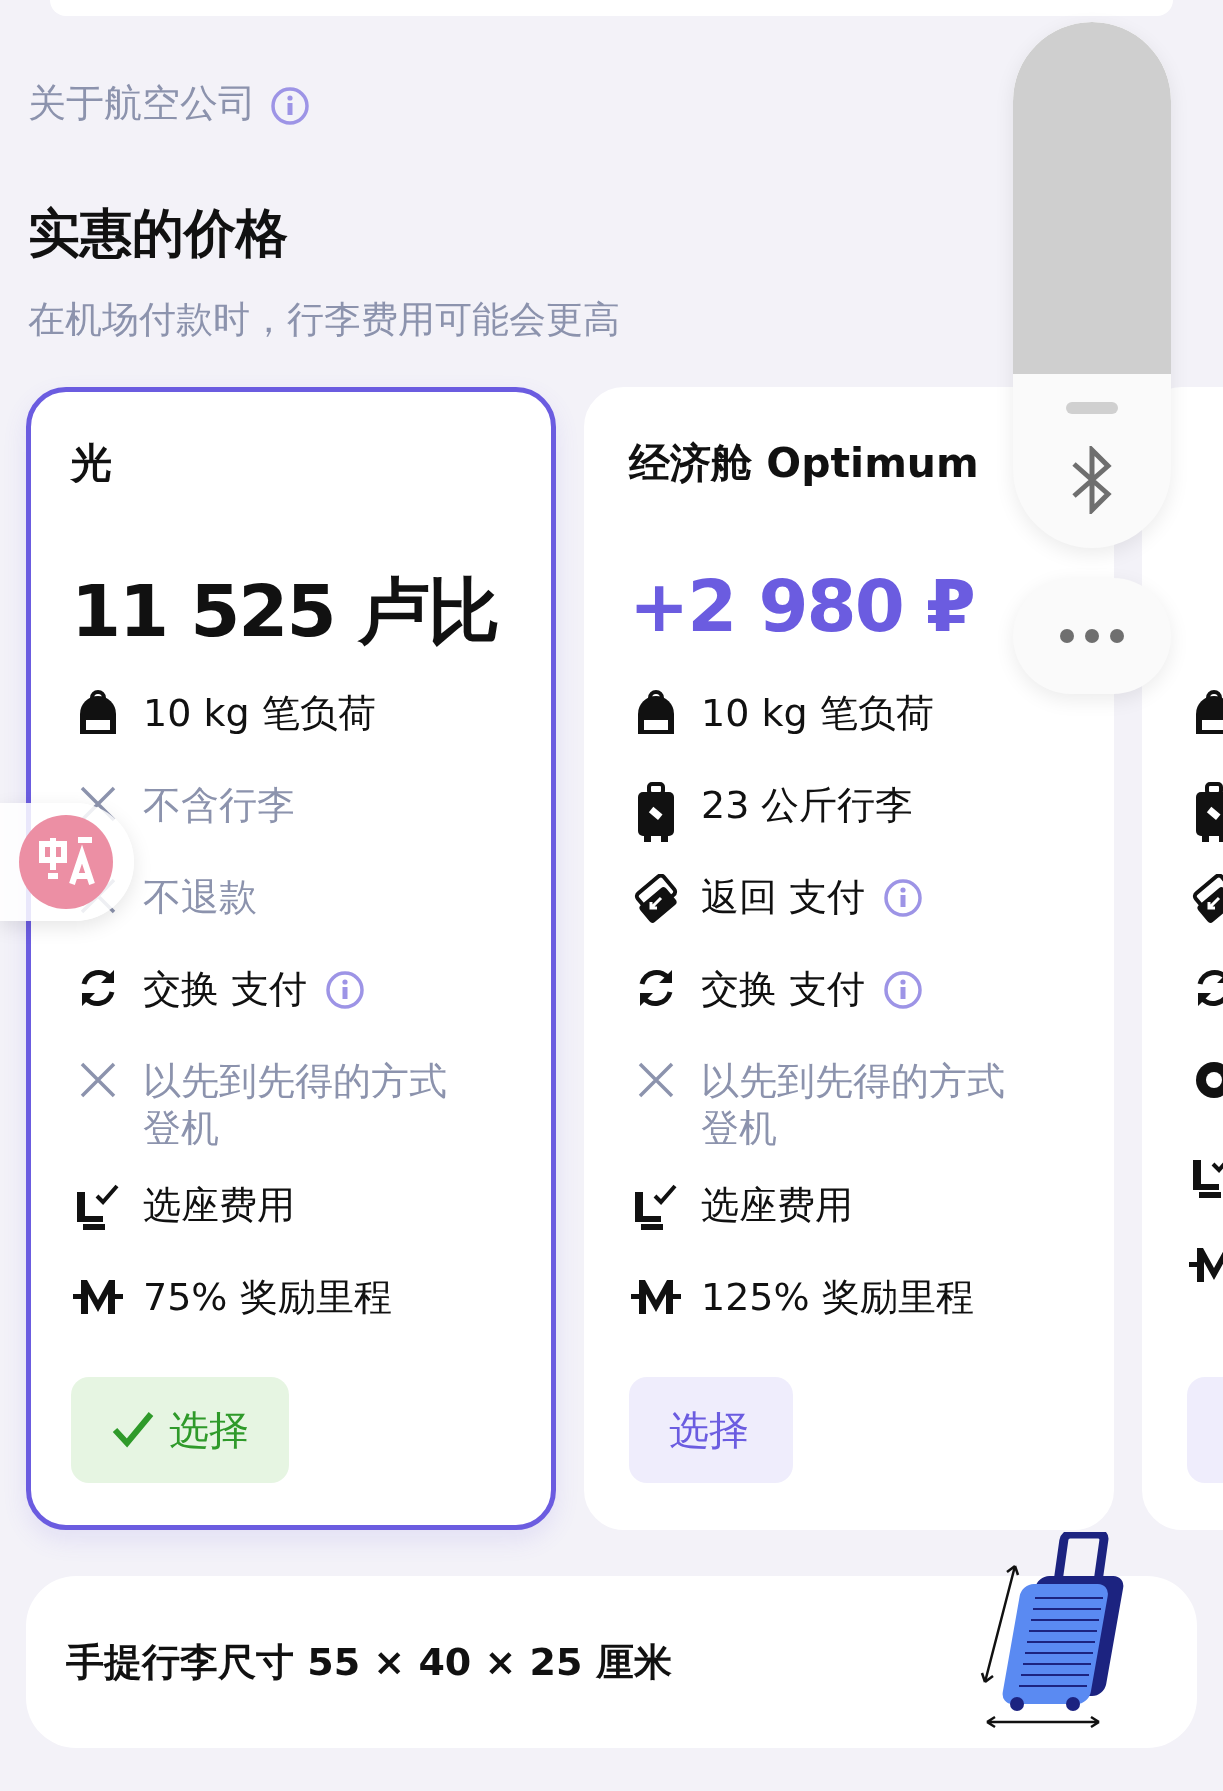 The width and height of the screenshot is (1223, 1791). Describe the element at coordinates (158, 233) in the screenshot. I see `section-title: 实惠的价格` at that location.